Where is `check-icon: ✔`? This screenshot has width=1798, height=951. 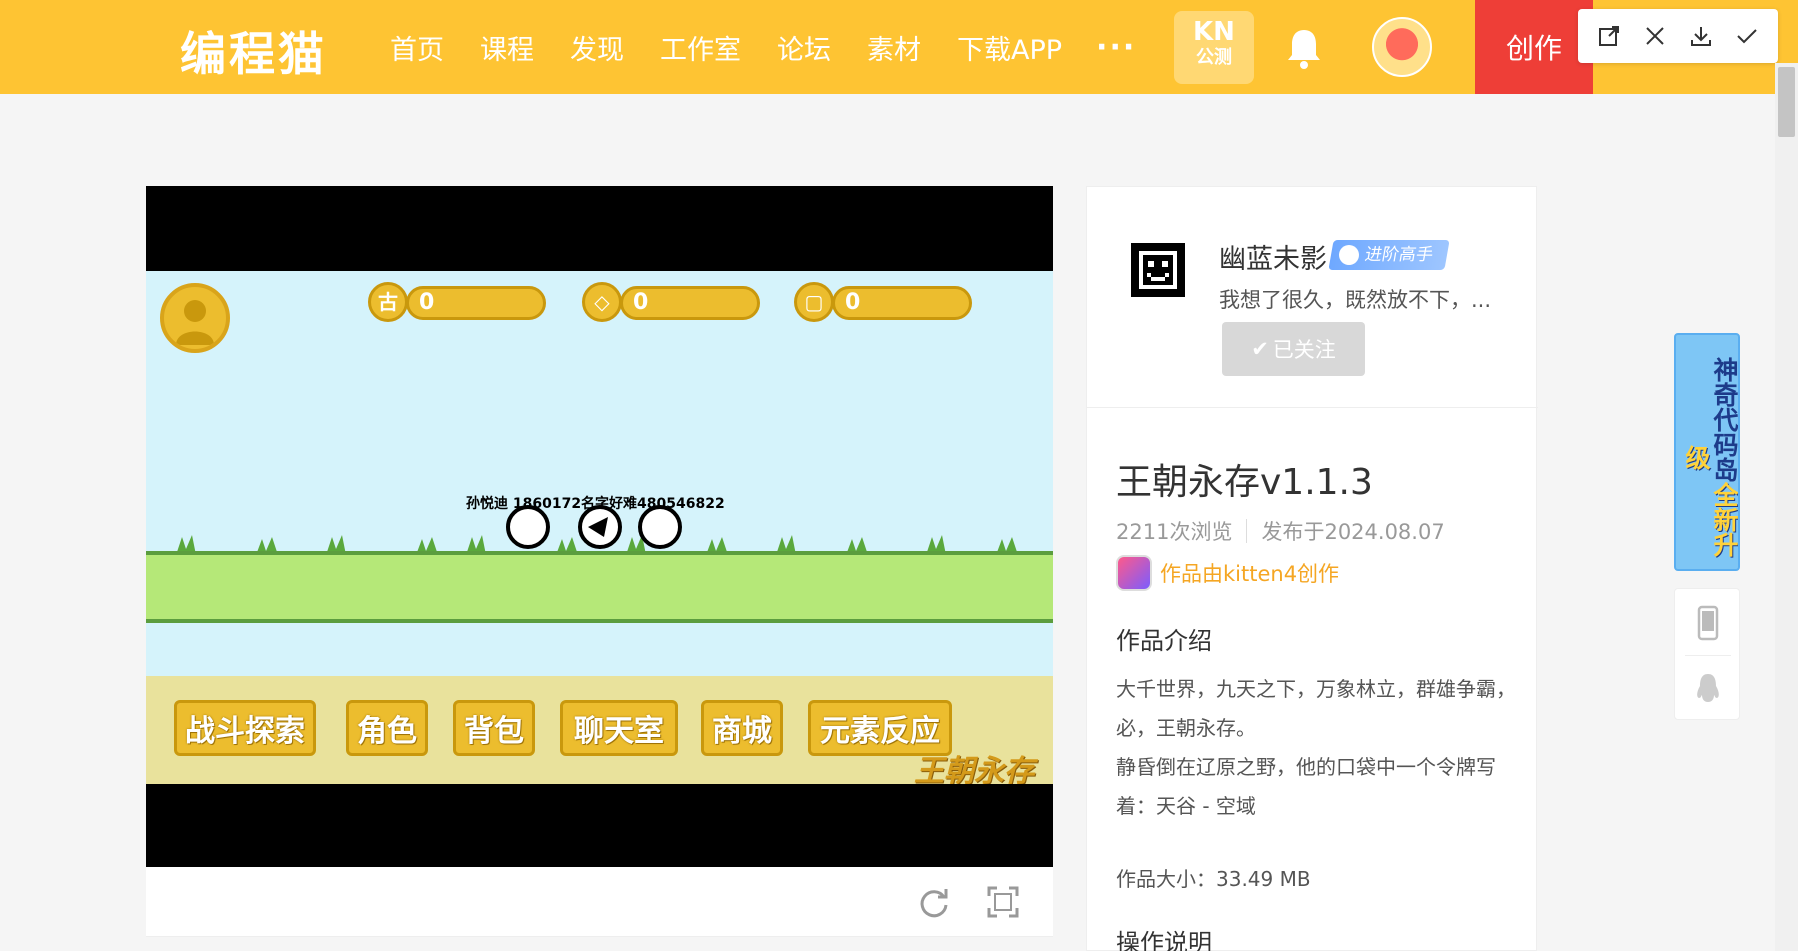 check-icon: ✔ is located at coordinates (1260, 349).